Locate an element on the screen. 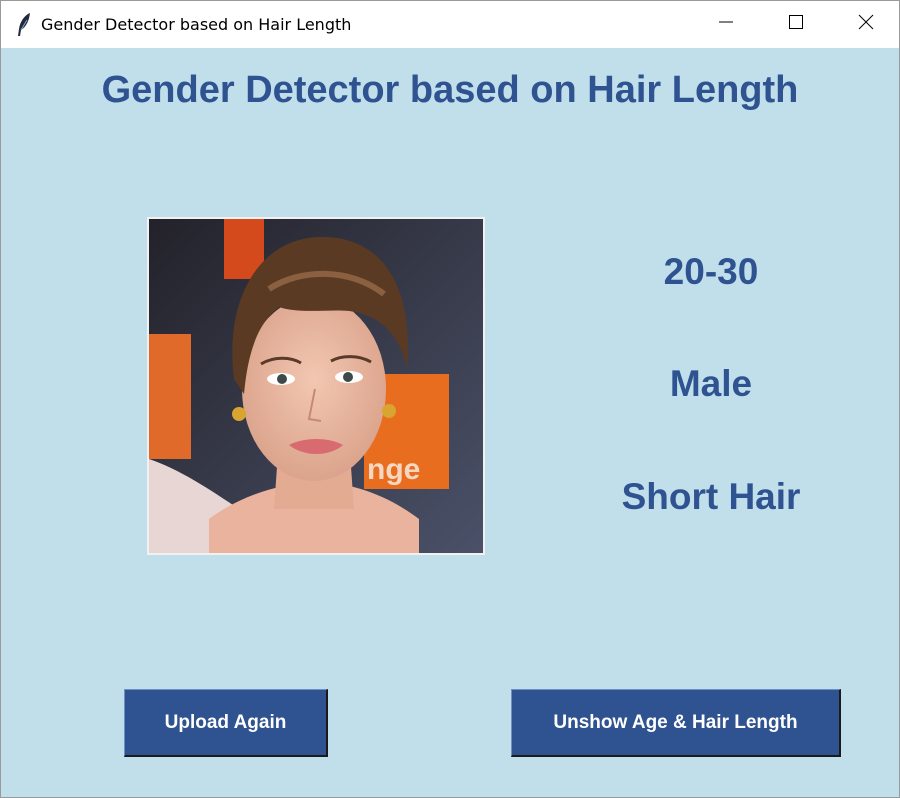 The image size is (900, 798). unshow-age-hair-button: Unshow Age & Hair Length is located at coordinates (676, 723).